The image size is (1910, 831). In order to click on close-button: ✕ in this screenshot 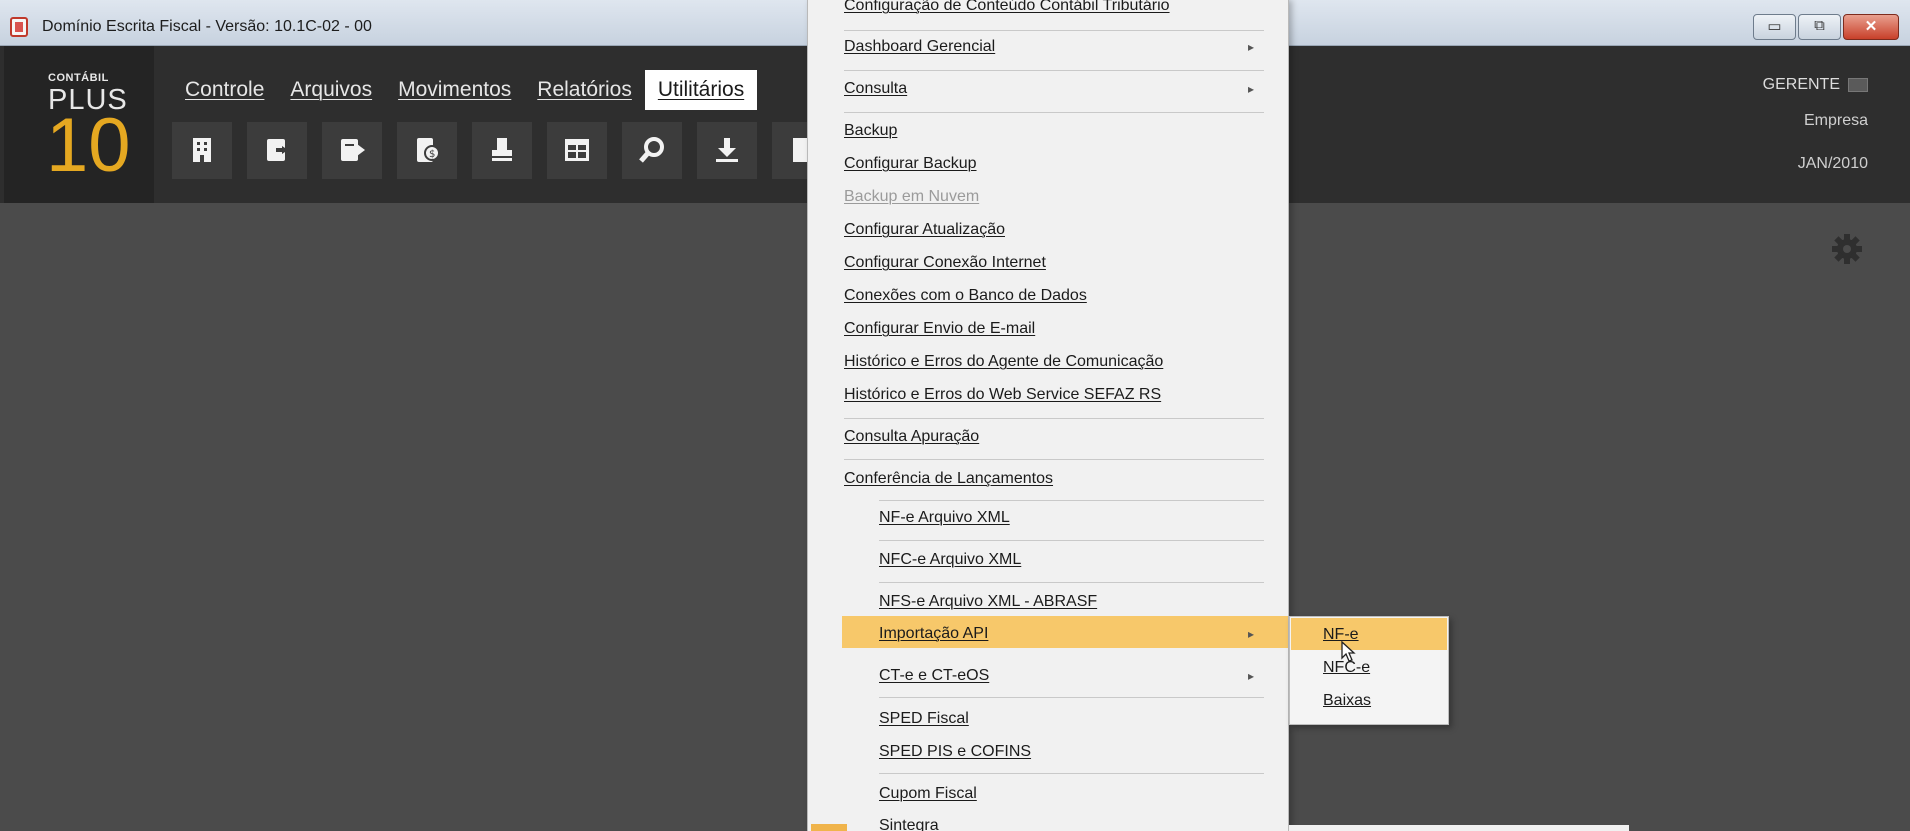, I will do `click(1871, 27)`.